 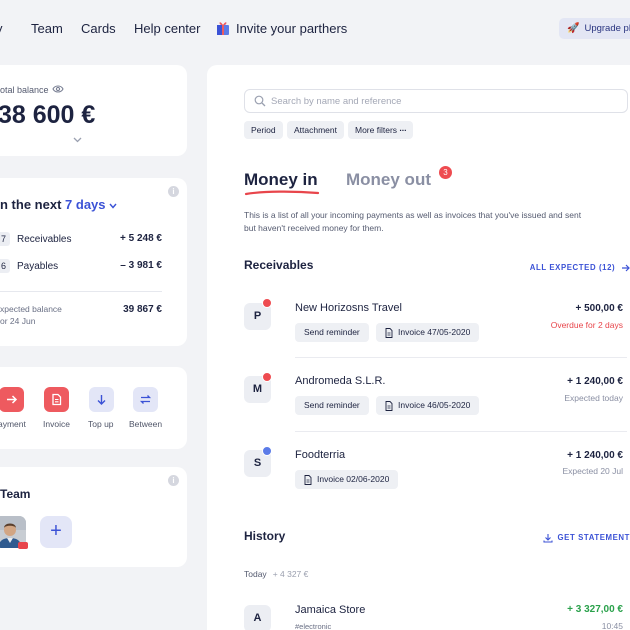 I want to click on payment-status: Expected today, so click(x=593, y=398).